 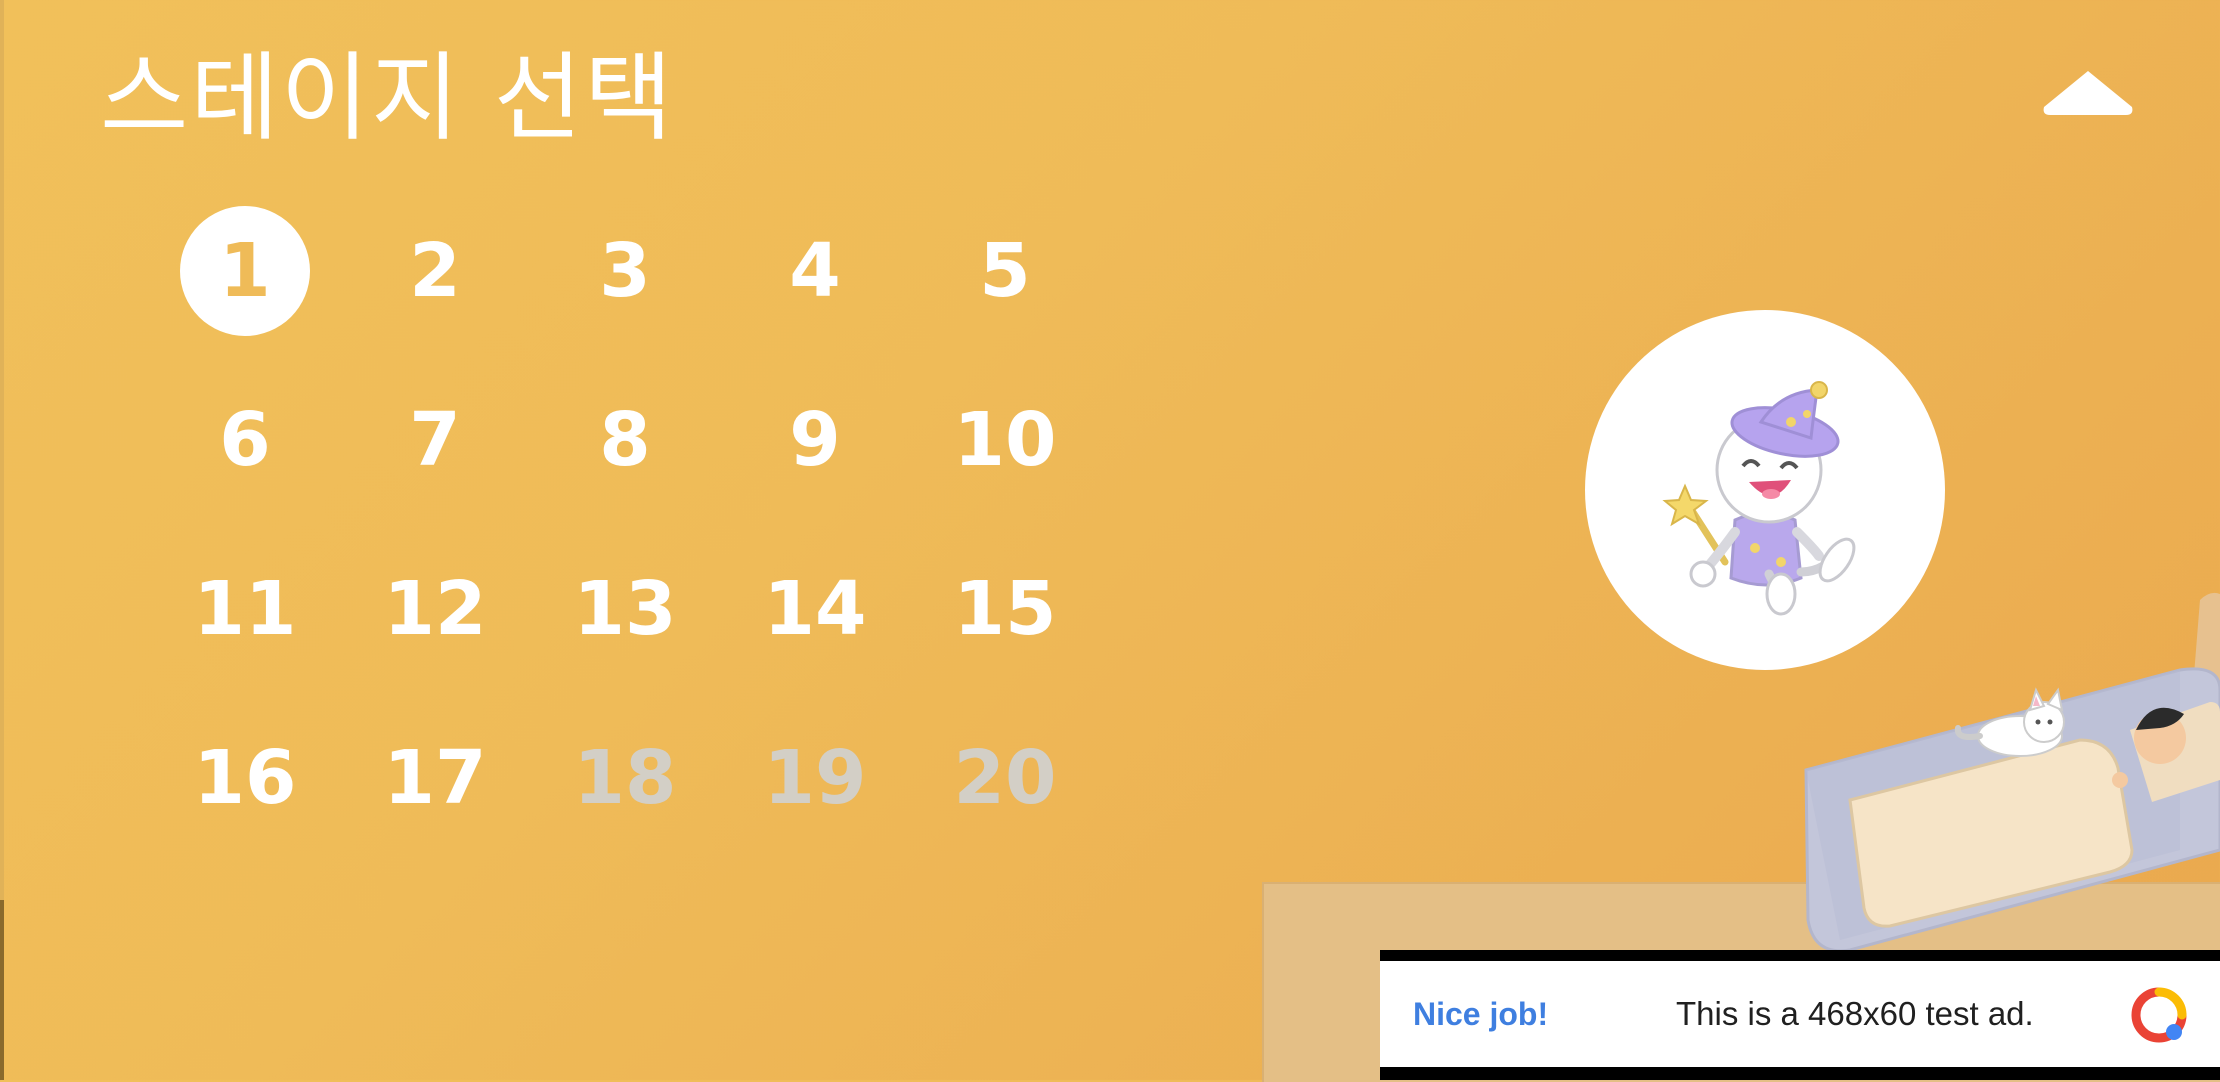 I want to click on stage-button-3: 3, so click(x=625, y=271).